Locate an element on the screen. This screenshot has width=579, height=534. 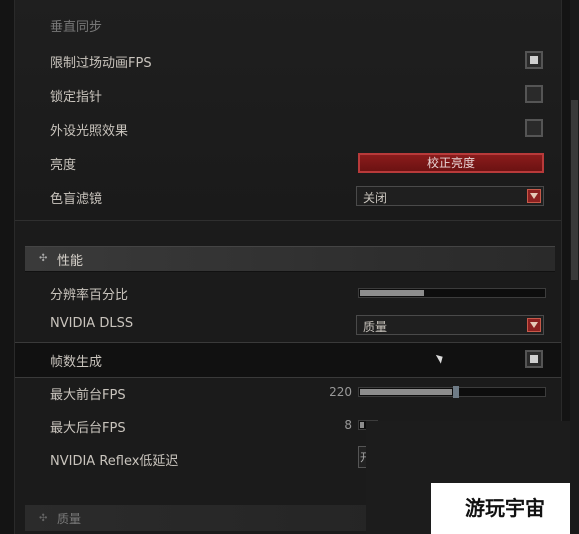
cutscene-fps-checkbox is located at coordinates (534, 60).